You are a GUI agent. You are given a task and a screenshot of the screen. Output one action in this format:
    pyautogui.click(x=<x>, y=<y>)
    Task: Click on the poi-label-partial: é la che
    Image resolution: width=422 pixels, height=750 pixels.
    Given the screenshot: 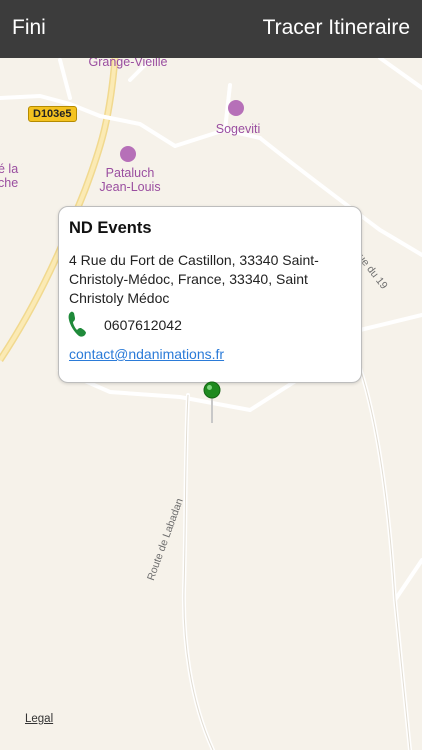 What is the action you would take?
    pyautogui.click(x=10, y=176)
    